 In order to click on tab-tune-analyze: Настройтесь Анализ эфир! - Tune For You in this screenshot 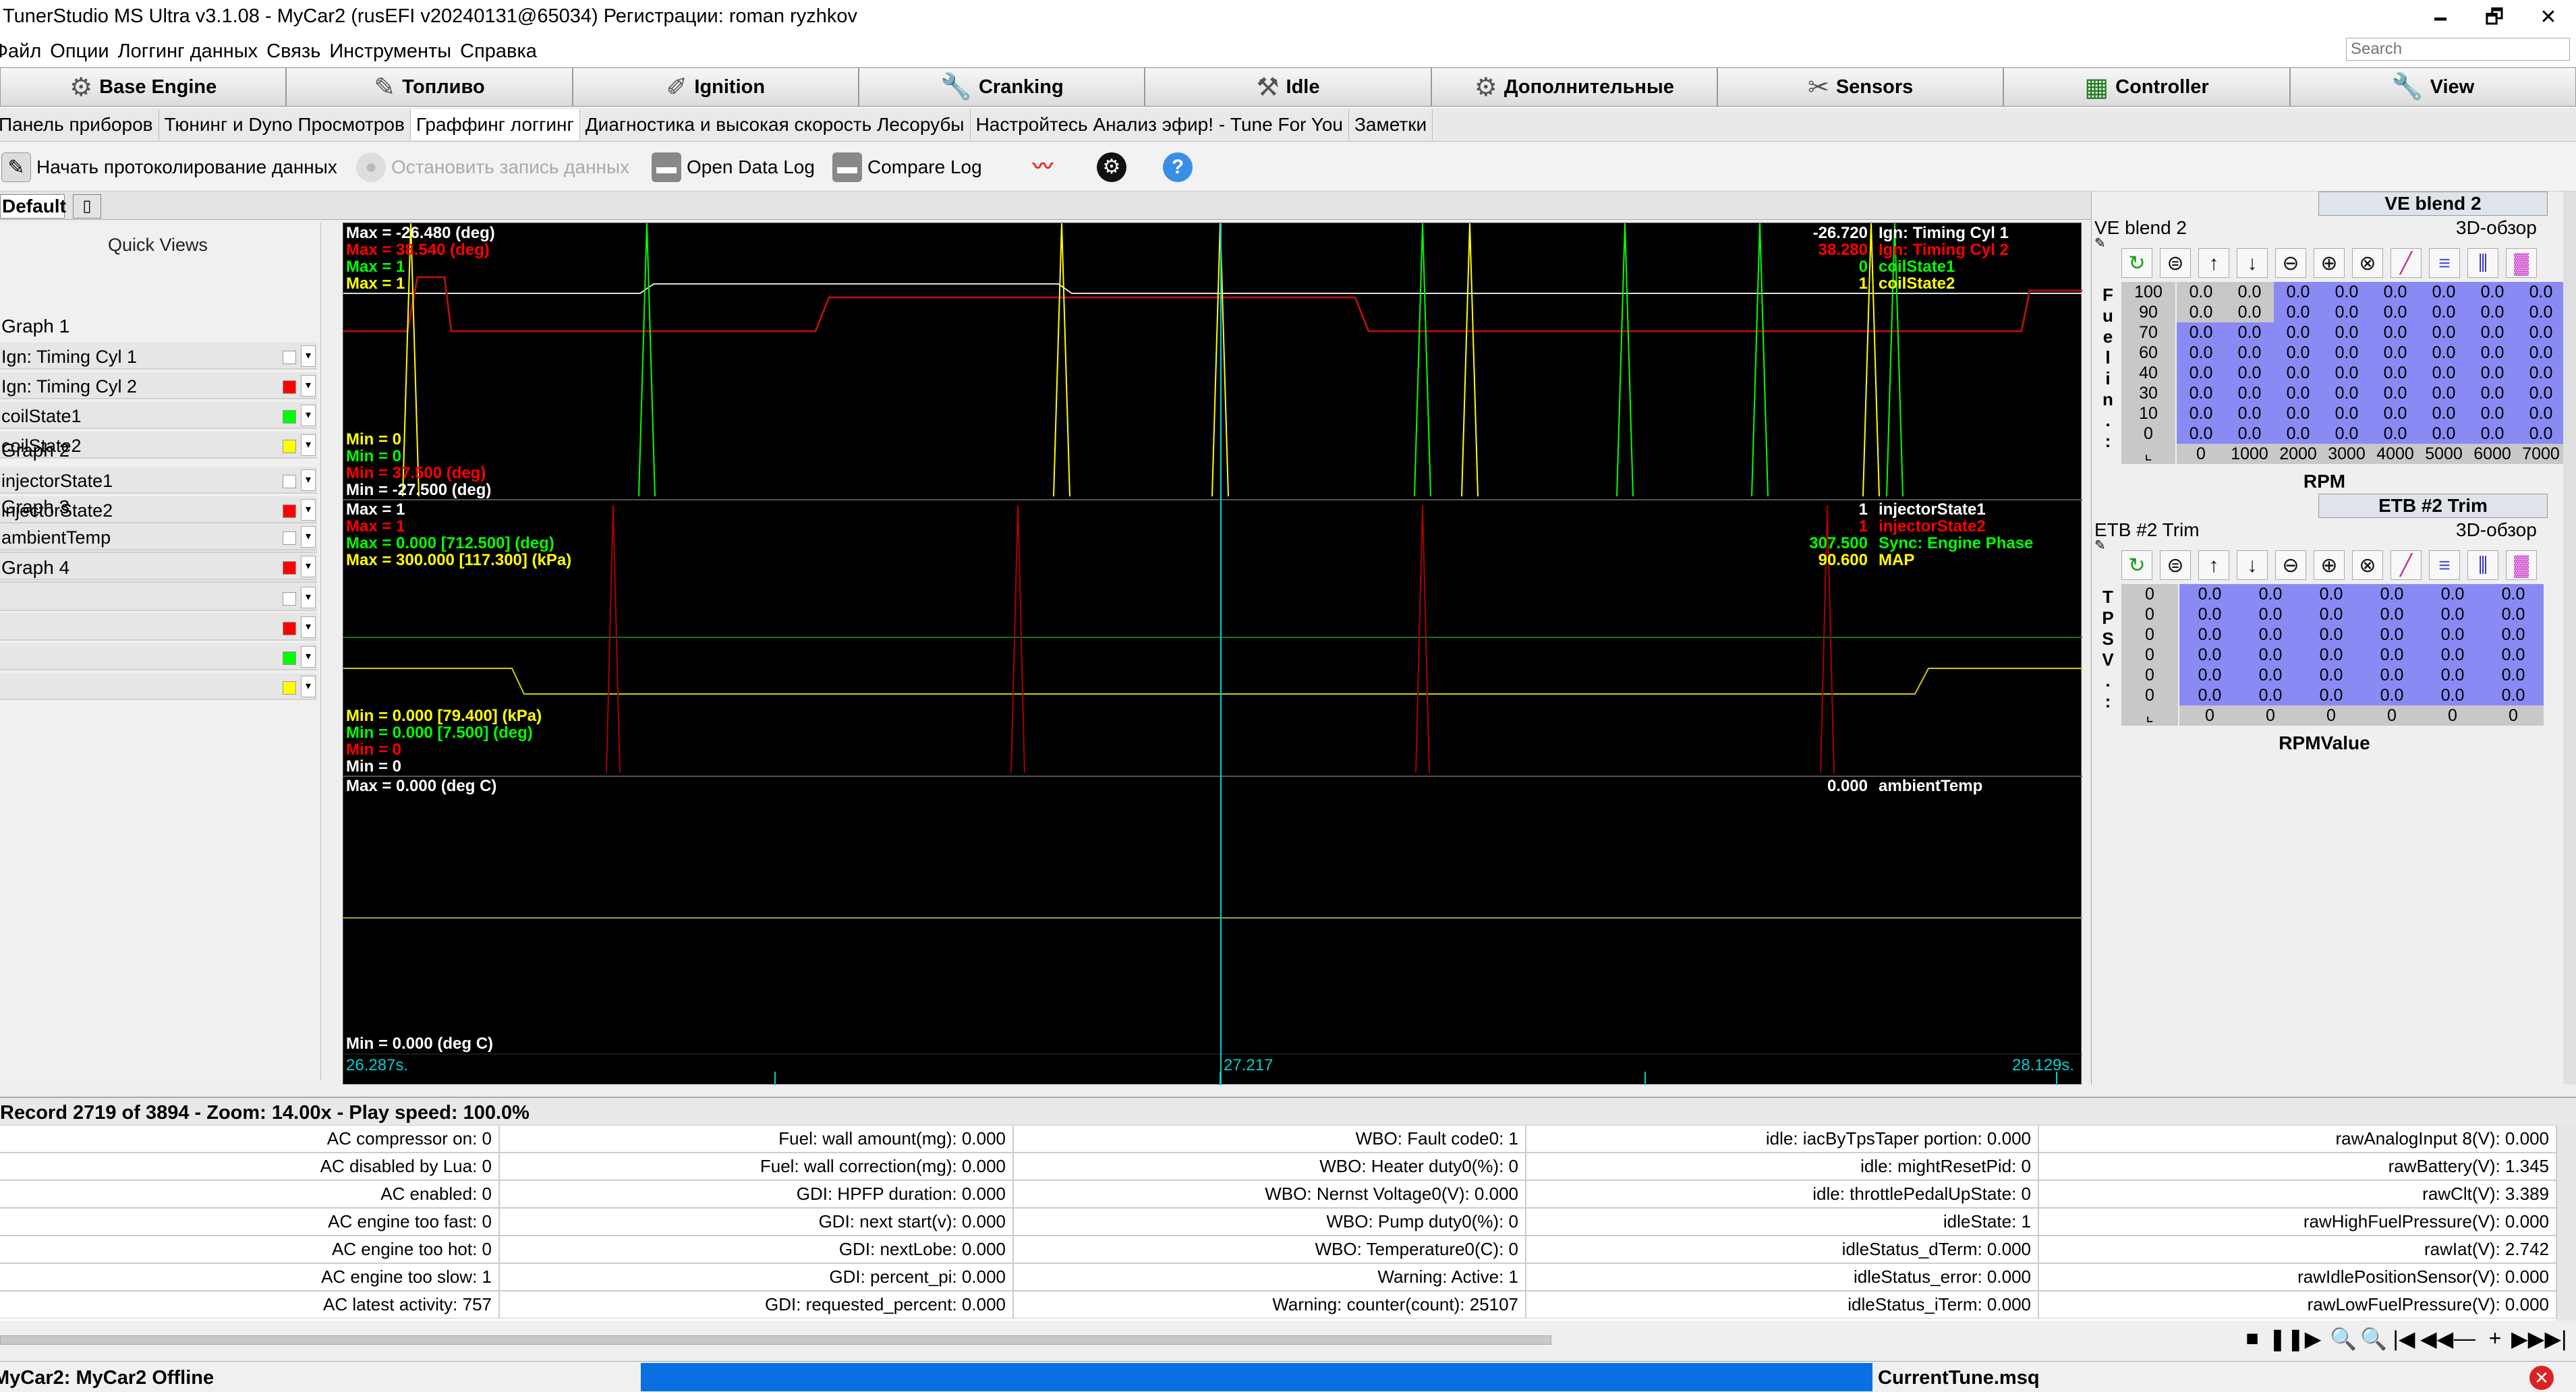, I will do `click(1160, 125)`.